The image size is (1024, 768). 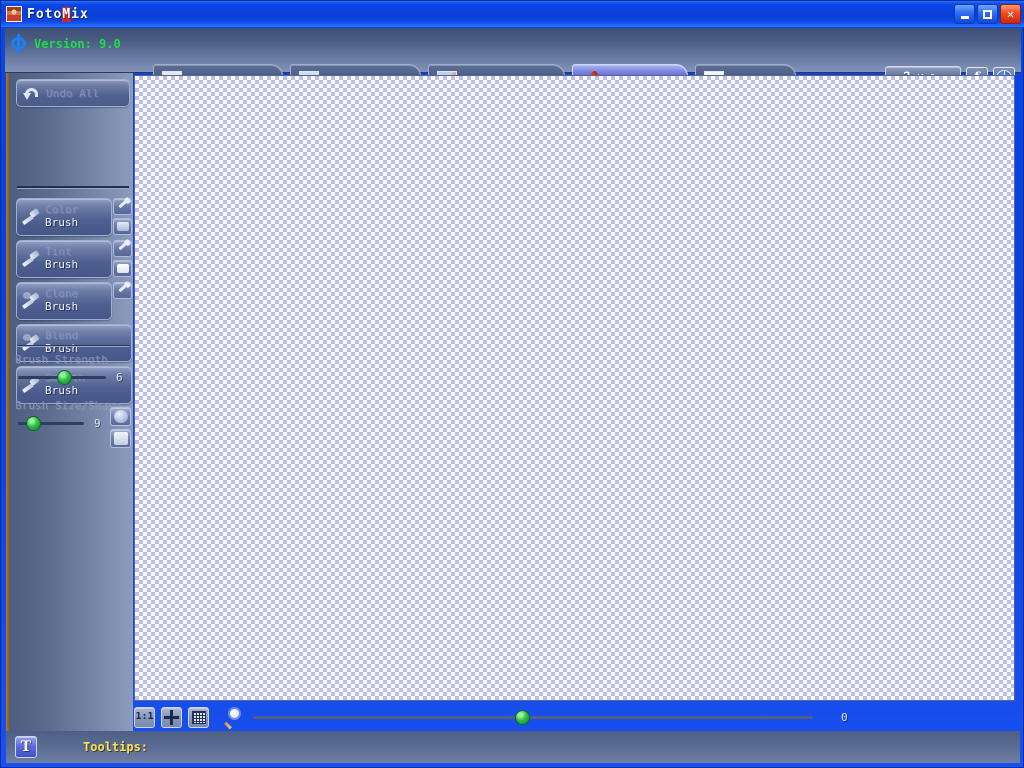 I want to click on color-brush-icon, so click(x=31, y=217).